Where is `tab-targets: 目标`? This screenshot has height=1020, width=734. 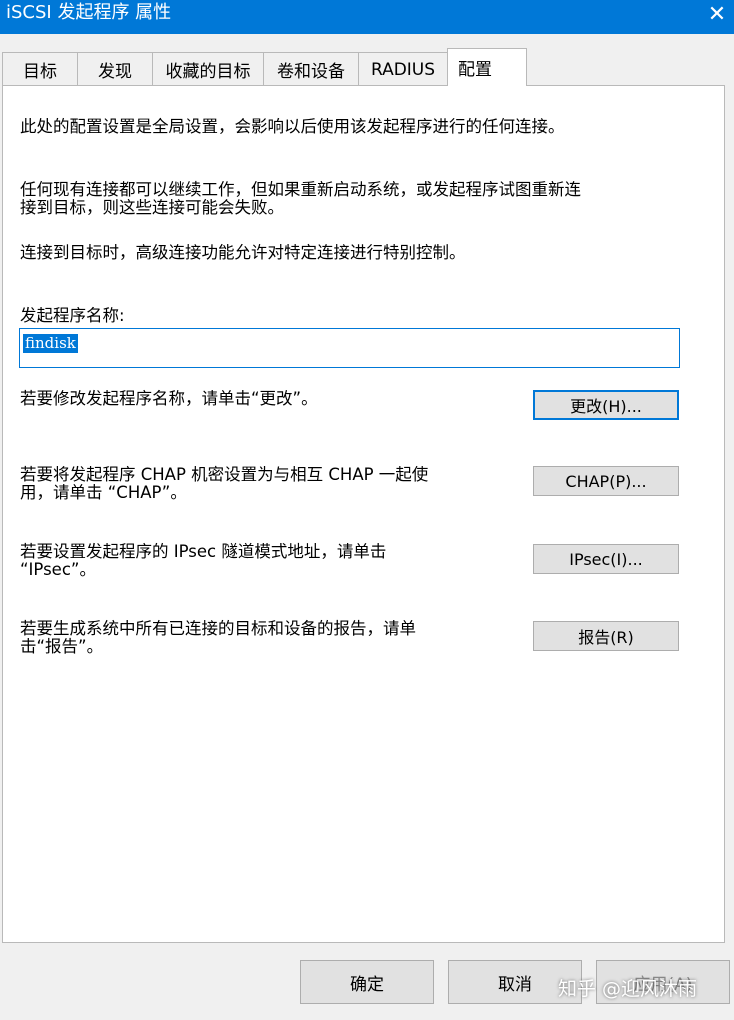 tab-targets: 目标 is located at coordinates (40, 69).